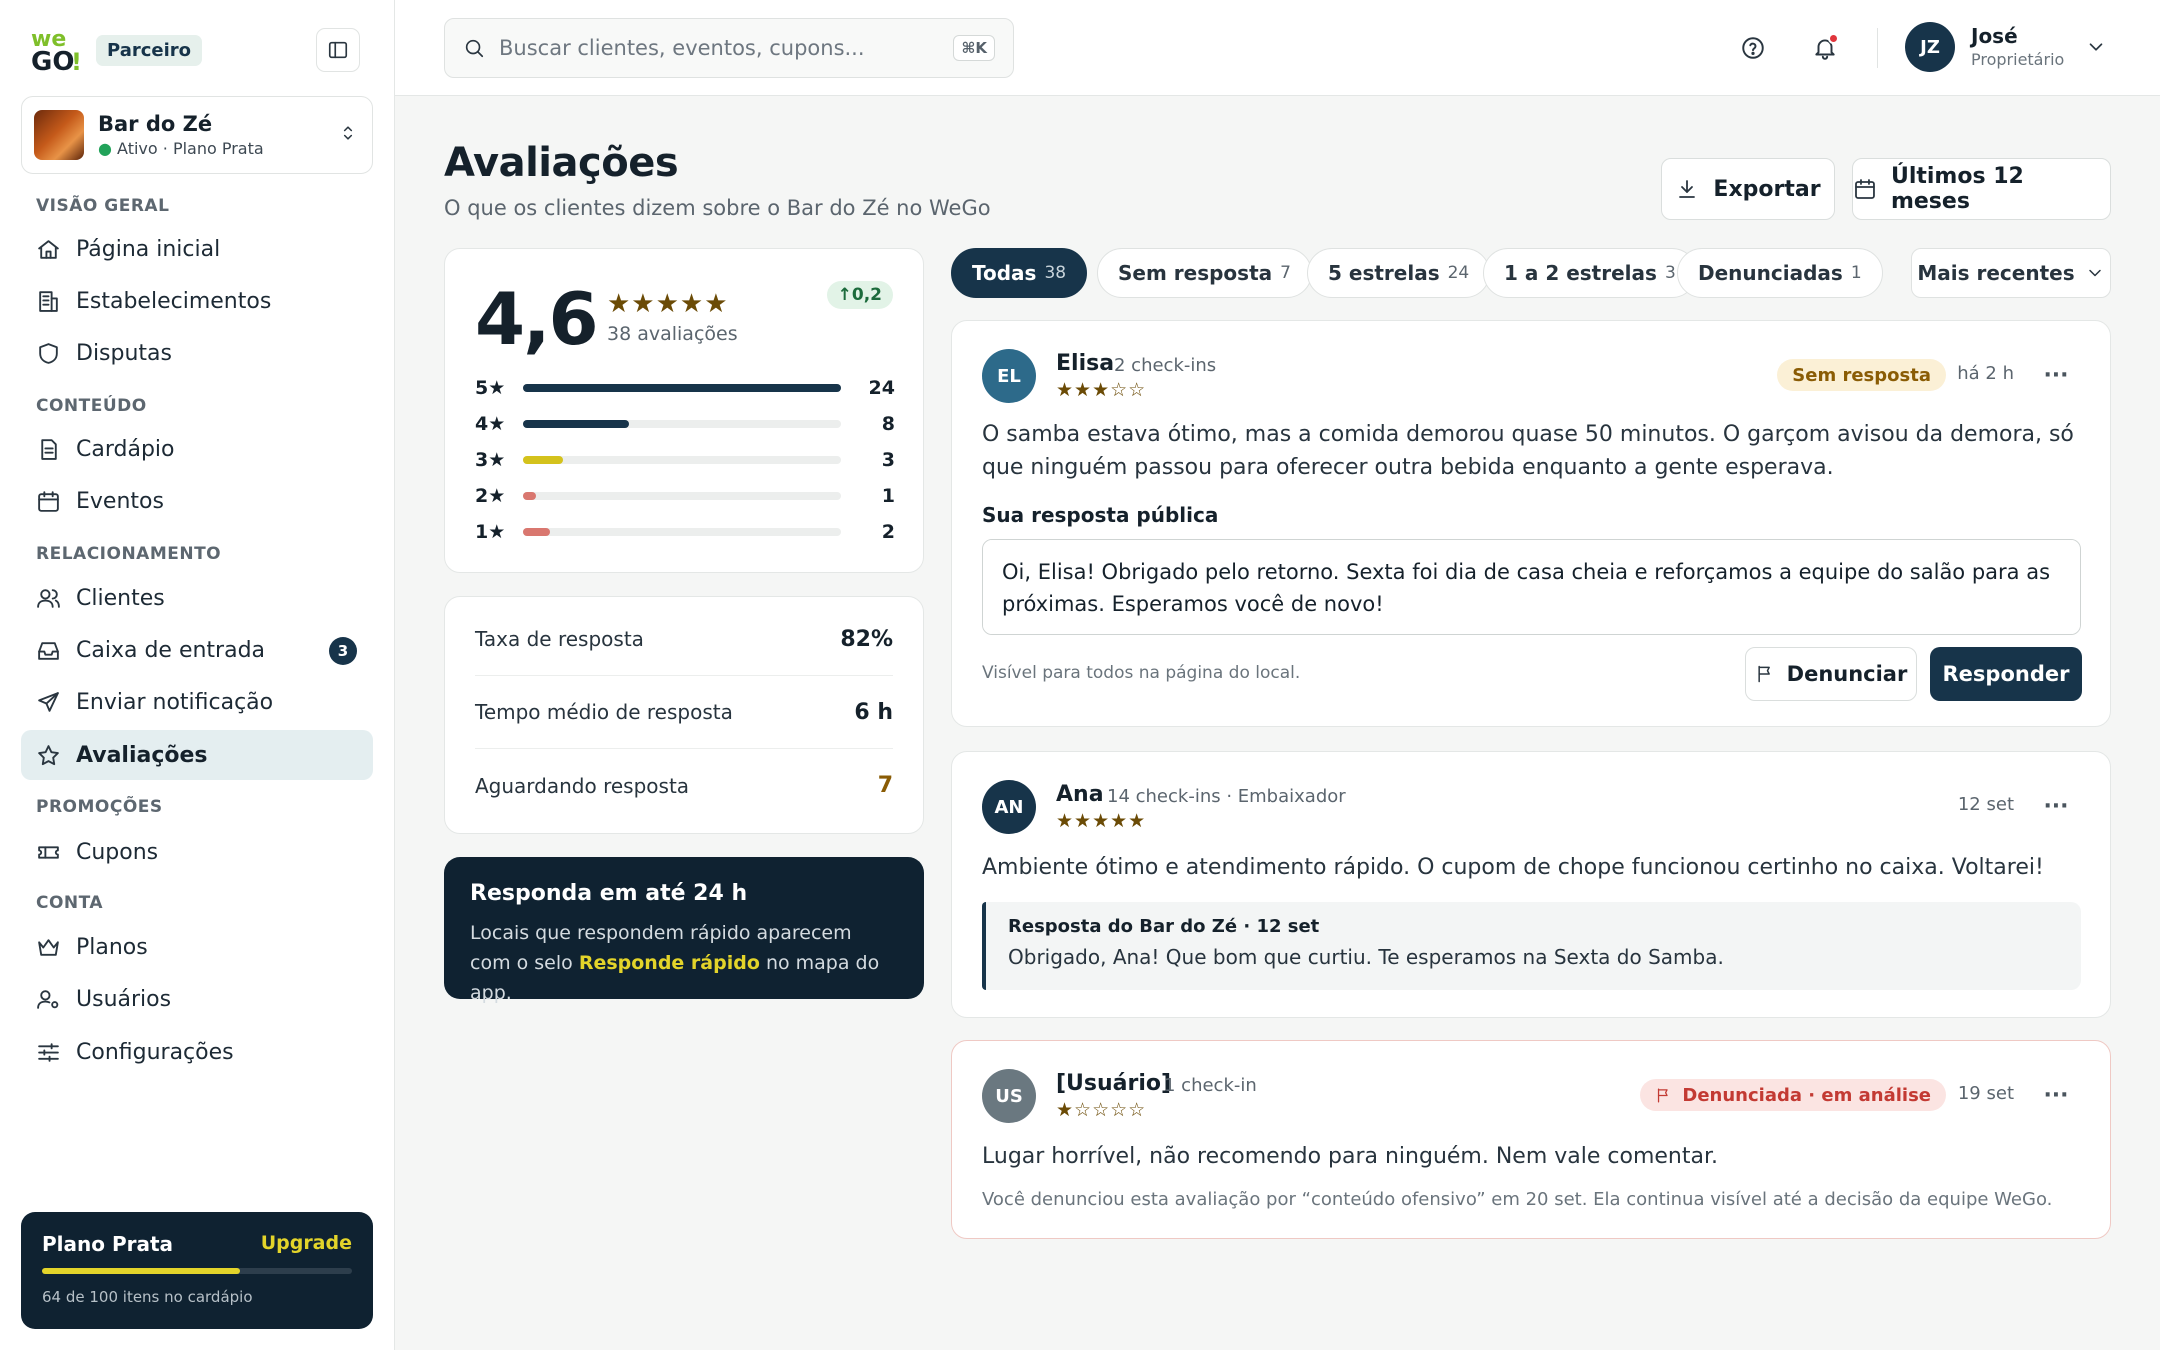  What do you see at coordinates (1748, 189) in the screenshot?
I see `export-button: Exportar` at bounding box center [1748, 189].